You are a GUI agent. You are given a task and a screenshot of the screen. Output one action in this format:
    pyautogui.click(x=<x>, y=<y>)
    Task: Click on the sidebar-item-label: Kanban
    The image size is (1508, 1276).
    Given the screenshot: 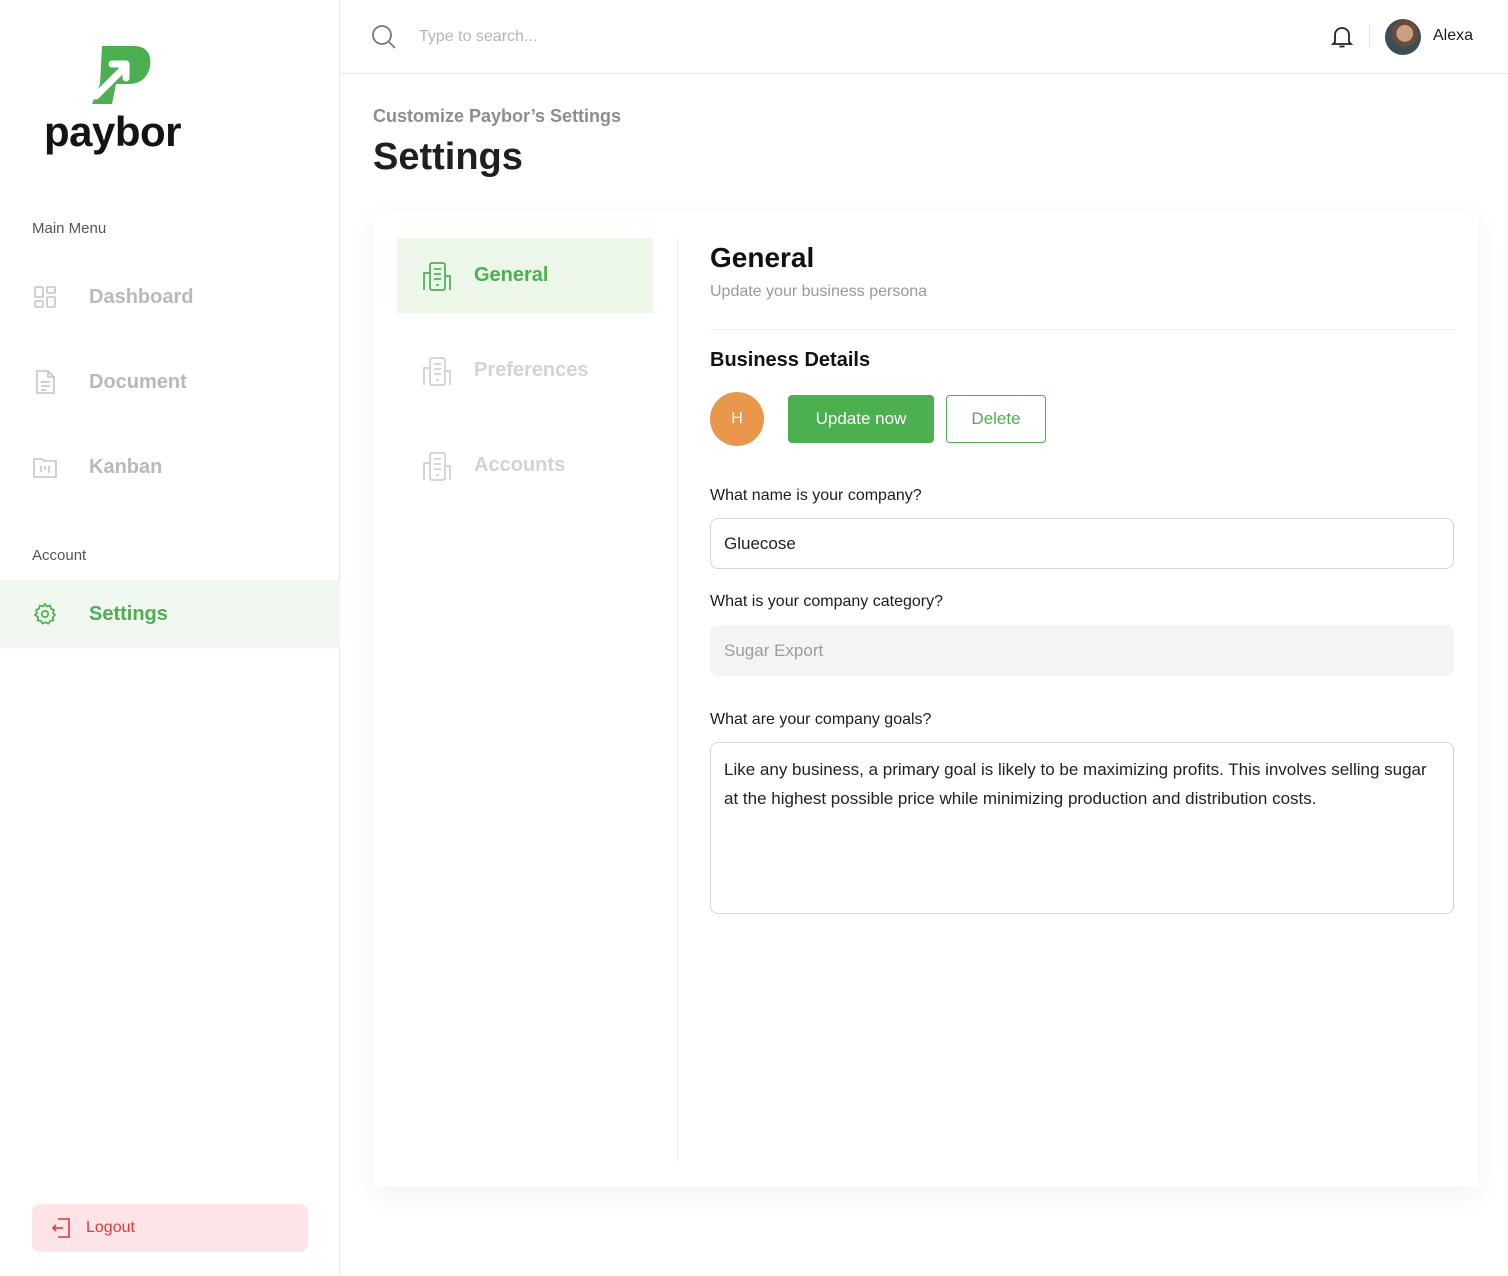 What is the action you would take?
    pyautogui.click(x=126, y=466)
    